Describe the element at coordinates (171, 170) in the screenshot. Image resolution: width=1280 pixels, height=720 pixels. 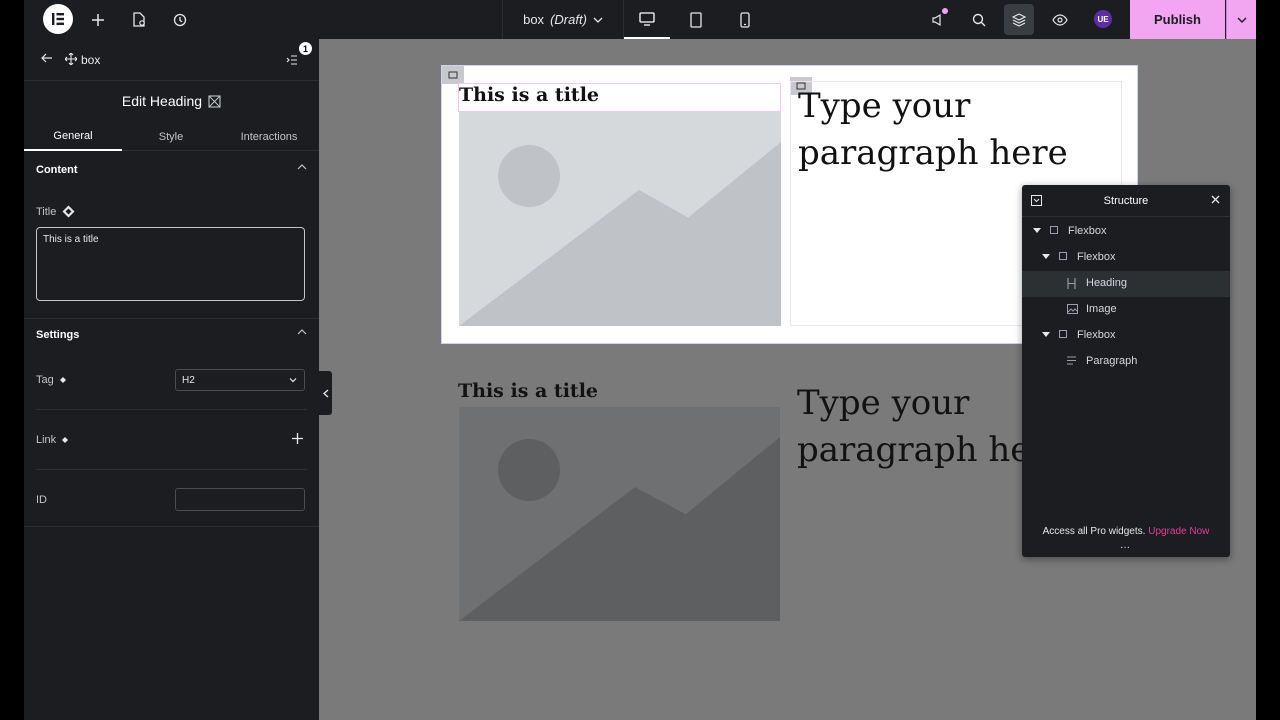
I see `content-section-header: Content` at that location.